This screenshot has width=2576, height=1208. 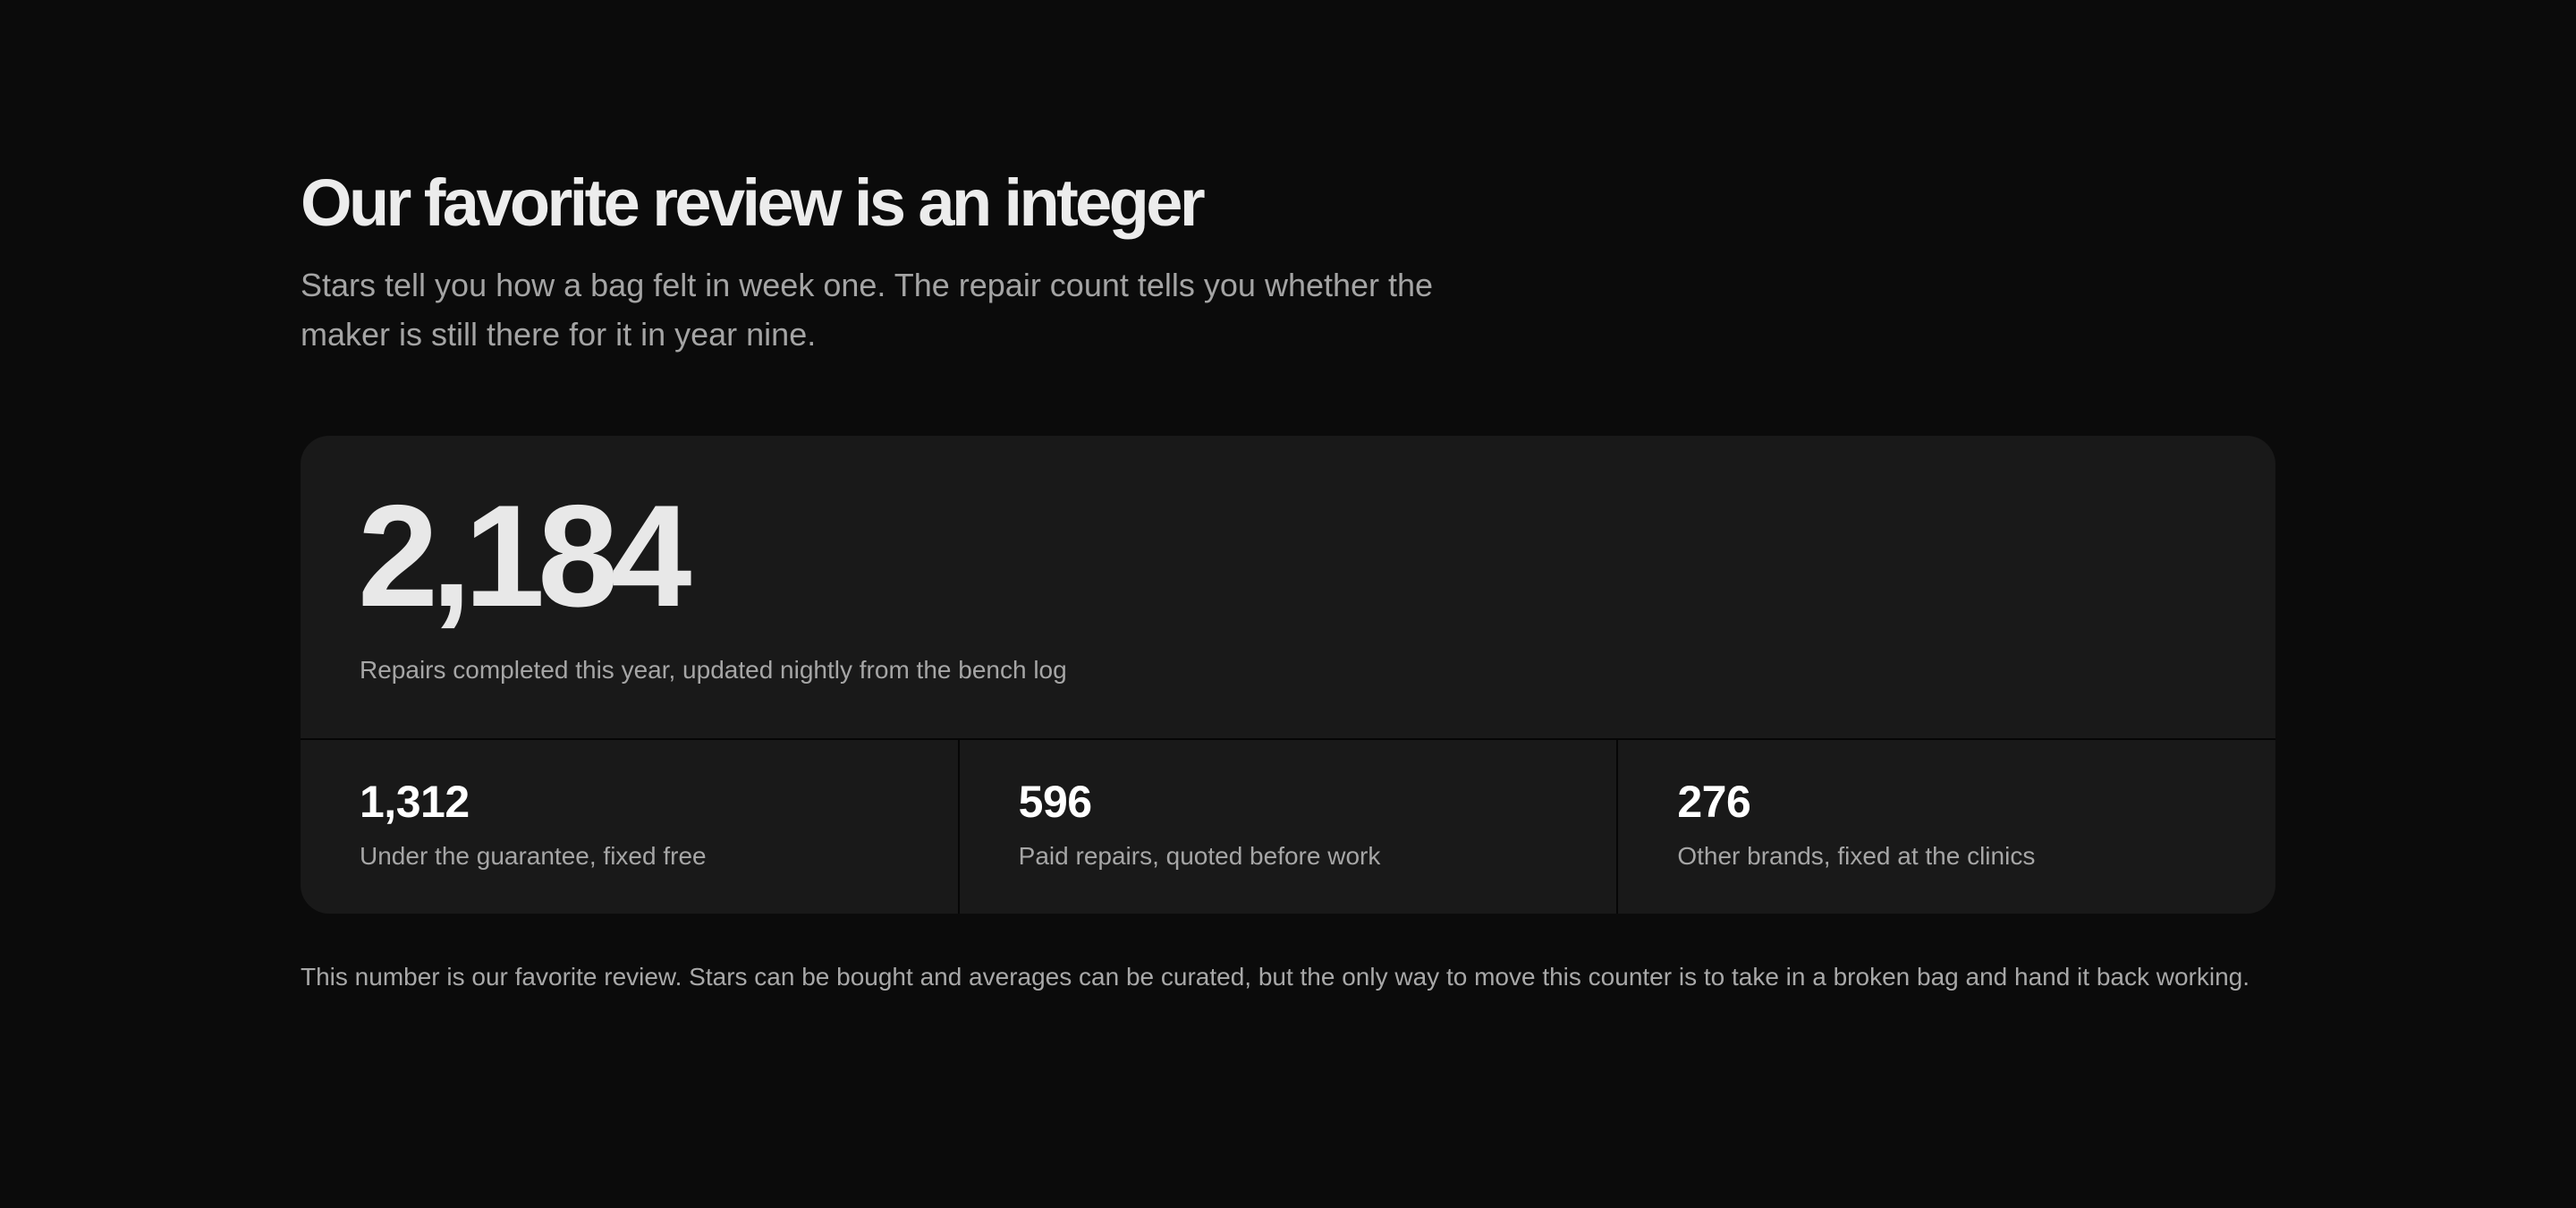 I want to click on stat-label: Under the guarantee, fixed free, so click(x=533, y=856).